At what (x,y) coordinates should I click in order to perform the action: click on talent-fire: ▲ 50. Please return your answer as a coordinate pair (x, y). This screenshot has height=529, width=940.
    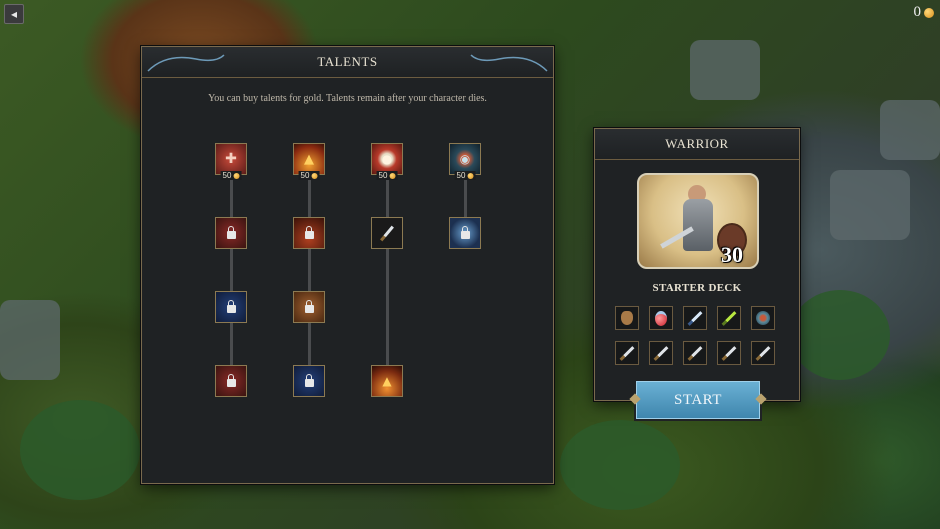
    Looking at the image, I should click on (309, 161).